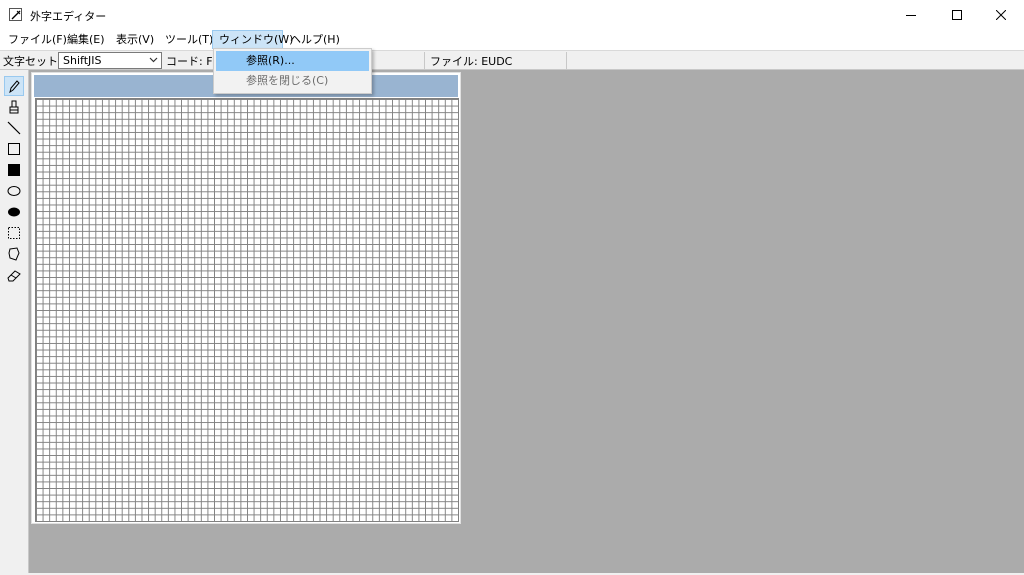 This screenshot has height=575, width=1024. I want to click on tool-freeform-select, so click(14, 254).